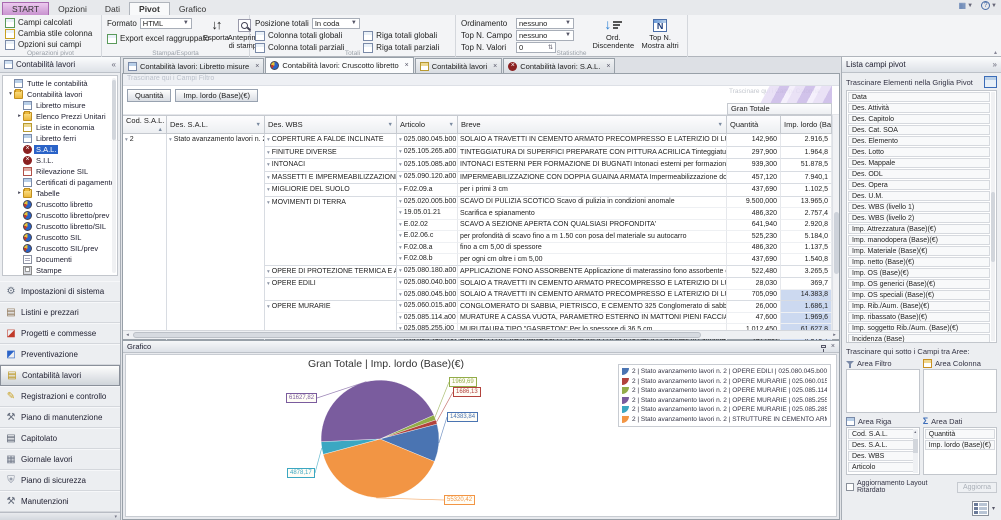  I want to click on imp-lordo-cell: 2.916,5, so click(806, 140).